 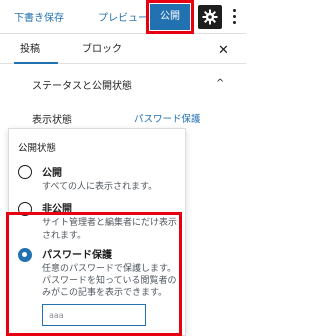 I want to click on option-public-description: すべての人に表示されます。, so click(x=100, y=187).